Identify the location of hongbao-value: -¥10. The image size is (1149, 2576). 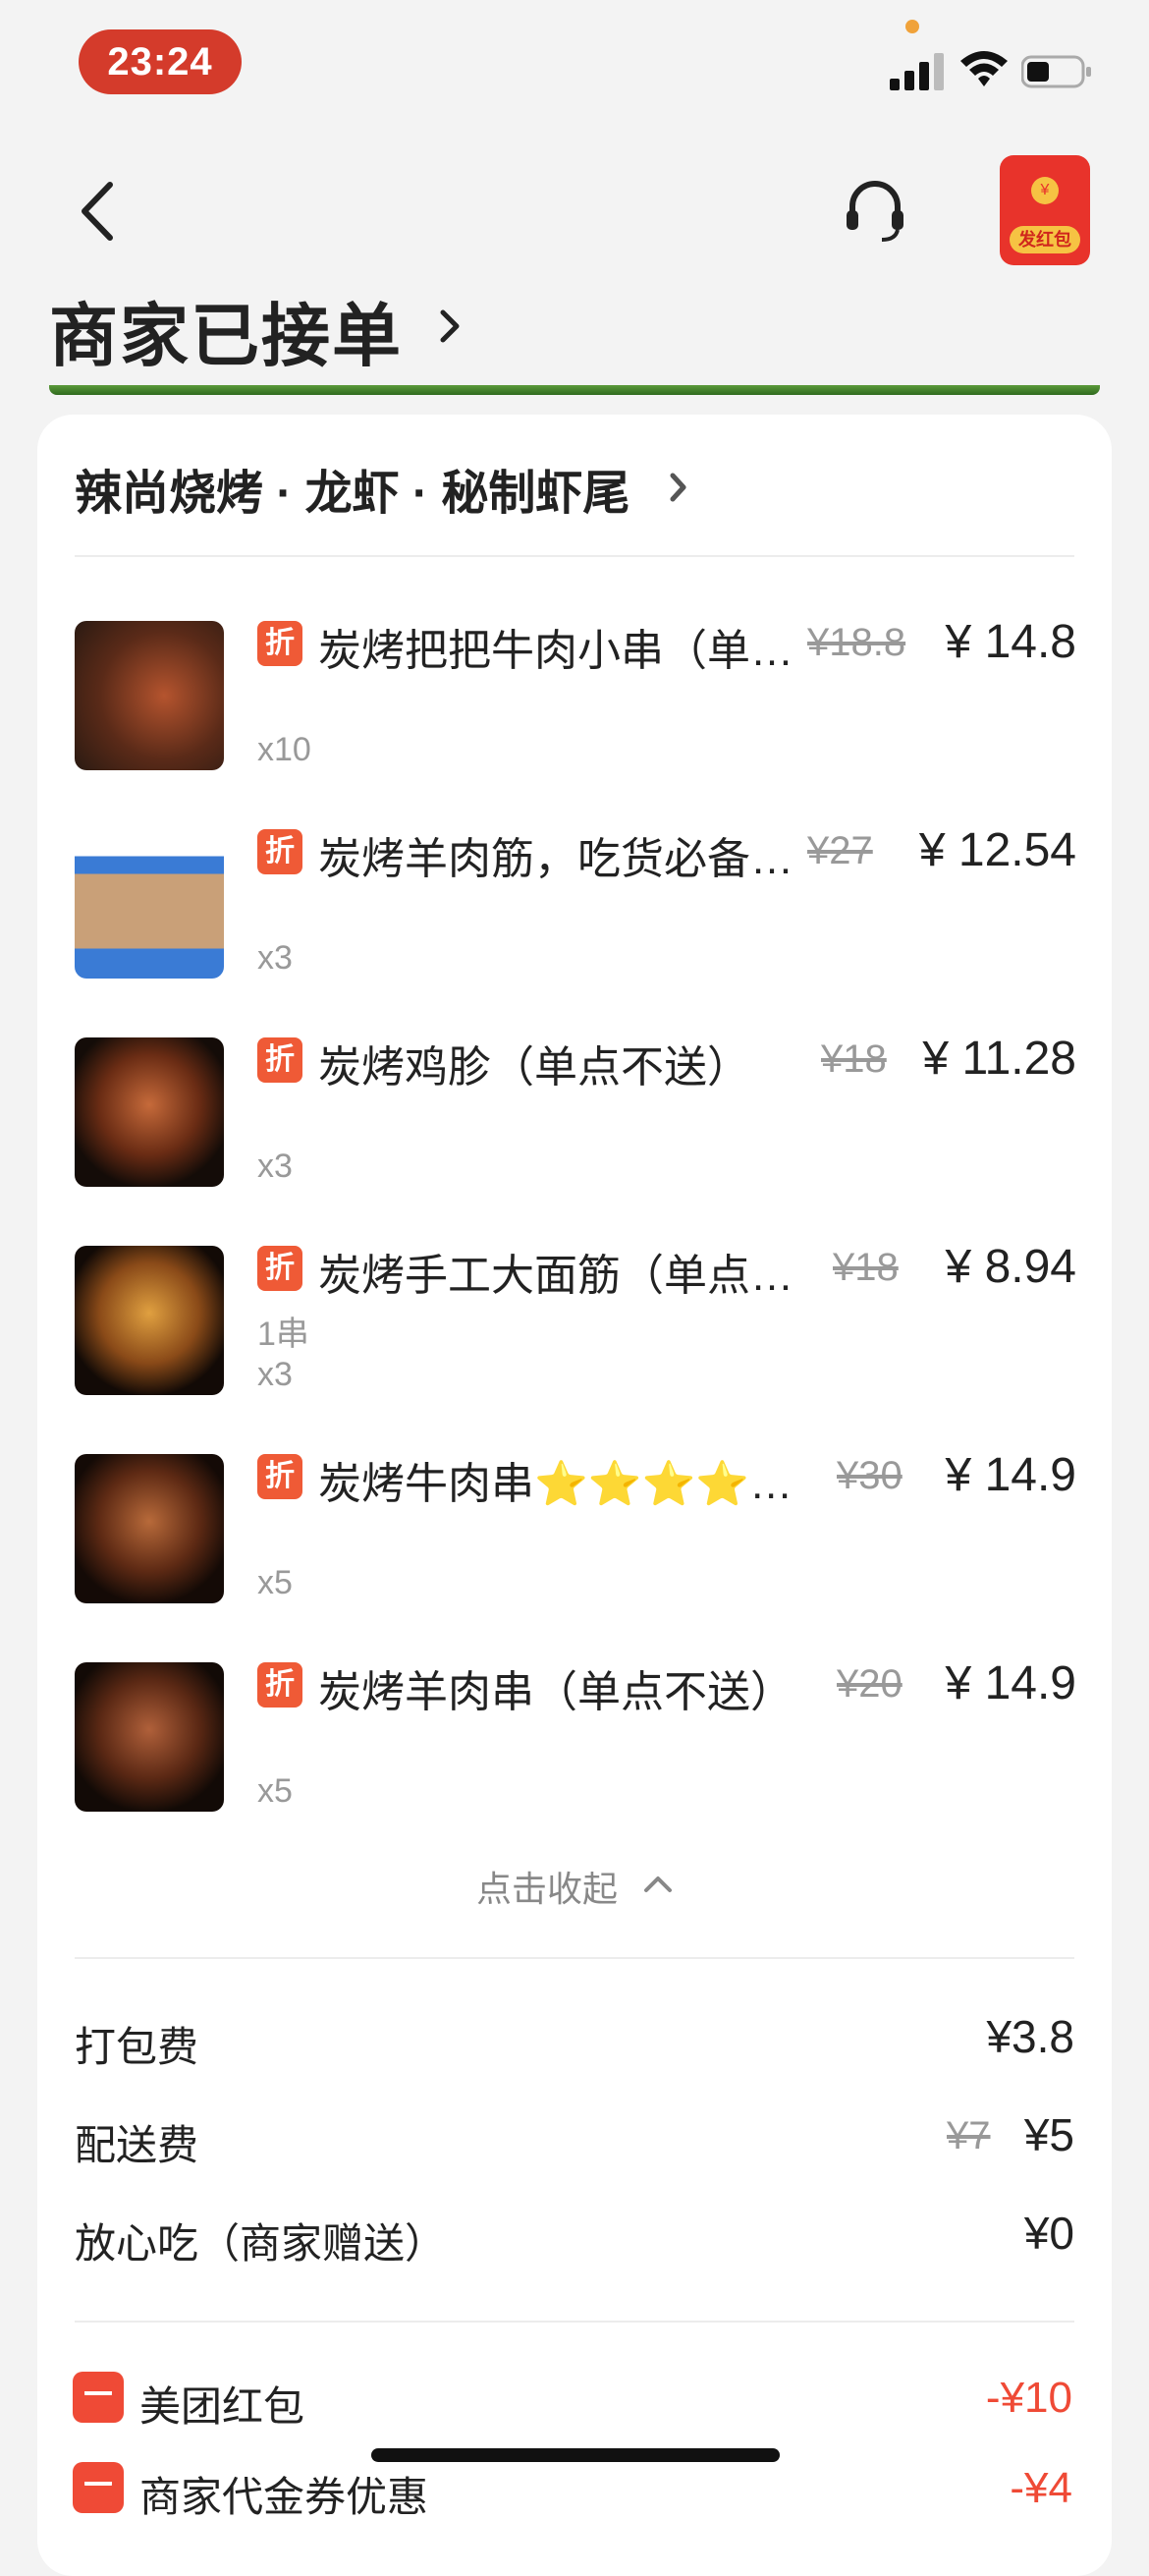
(1028, 2398).